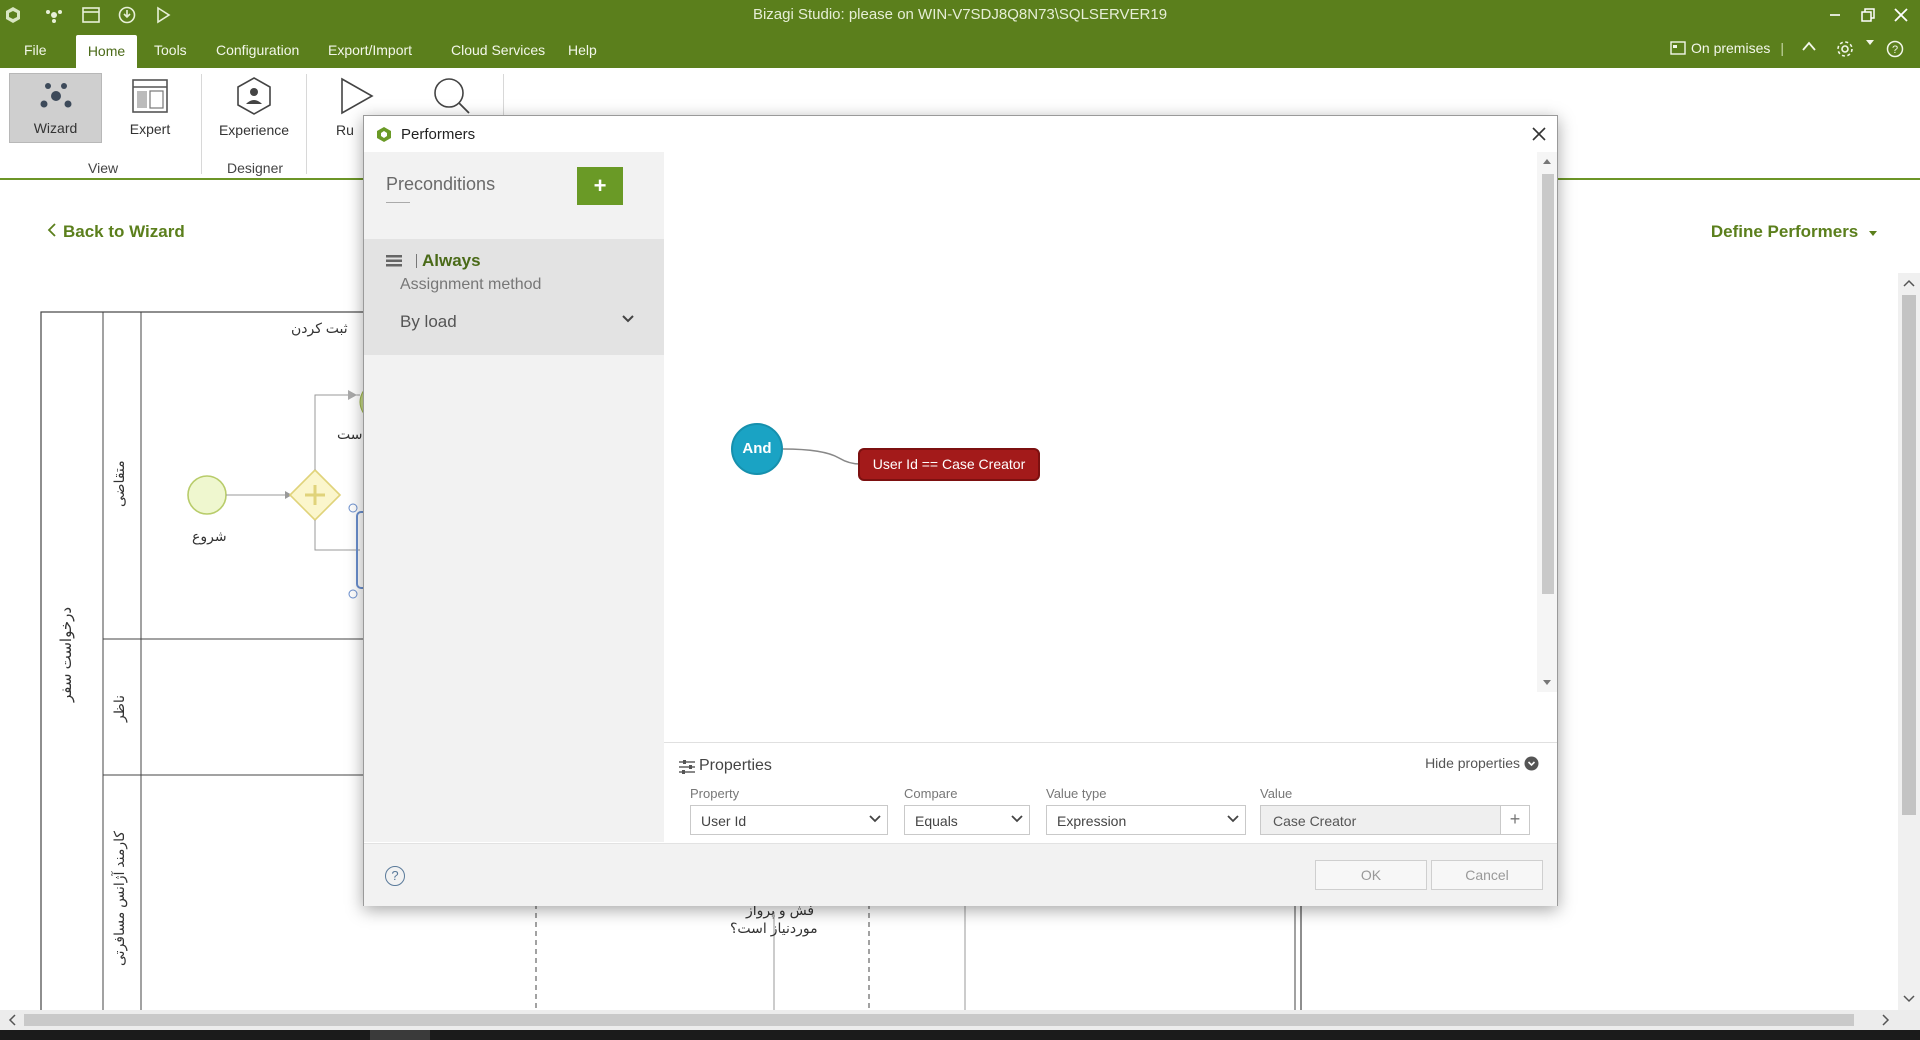 Image resolution: width=1920 pixels, height=1040 pixels. Describe the element at coordinates (12, 1020) in the screenshot. I see `scroll-left-icon` at that location.